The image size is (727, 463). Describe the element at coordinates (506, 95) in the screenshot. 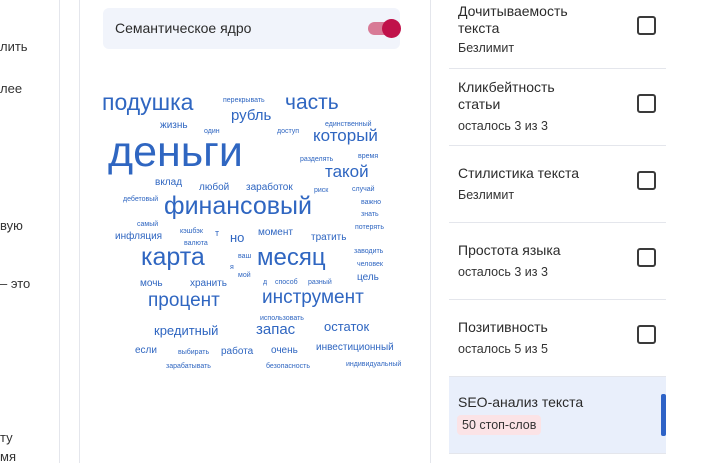

I see `check-title: Кликбейтность статьи` at that location.